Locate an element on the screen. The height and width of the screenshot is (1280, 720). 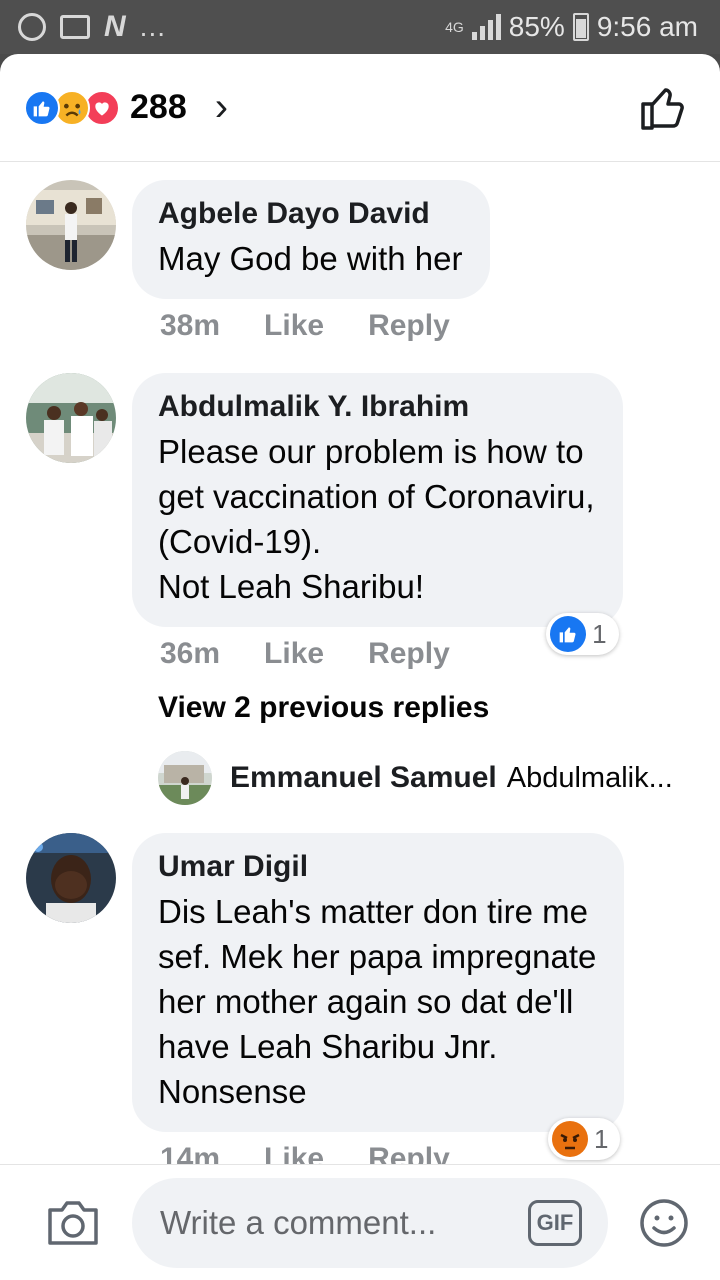
angry-reaction-icon is located at coordinates (569, 1139).